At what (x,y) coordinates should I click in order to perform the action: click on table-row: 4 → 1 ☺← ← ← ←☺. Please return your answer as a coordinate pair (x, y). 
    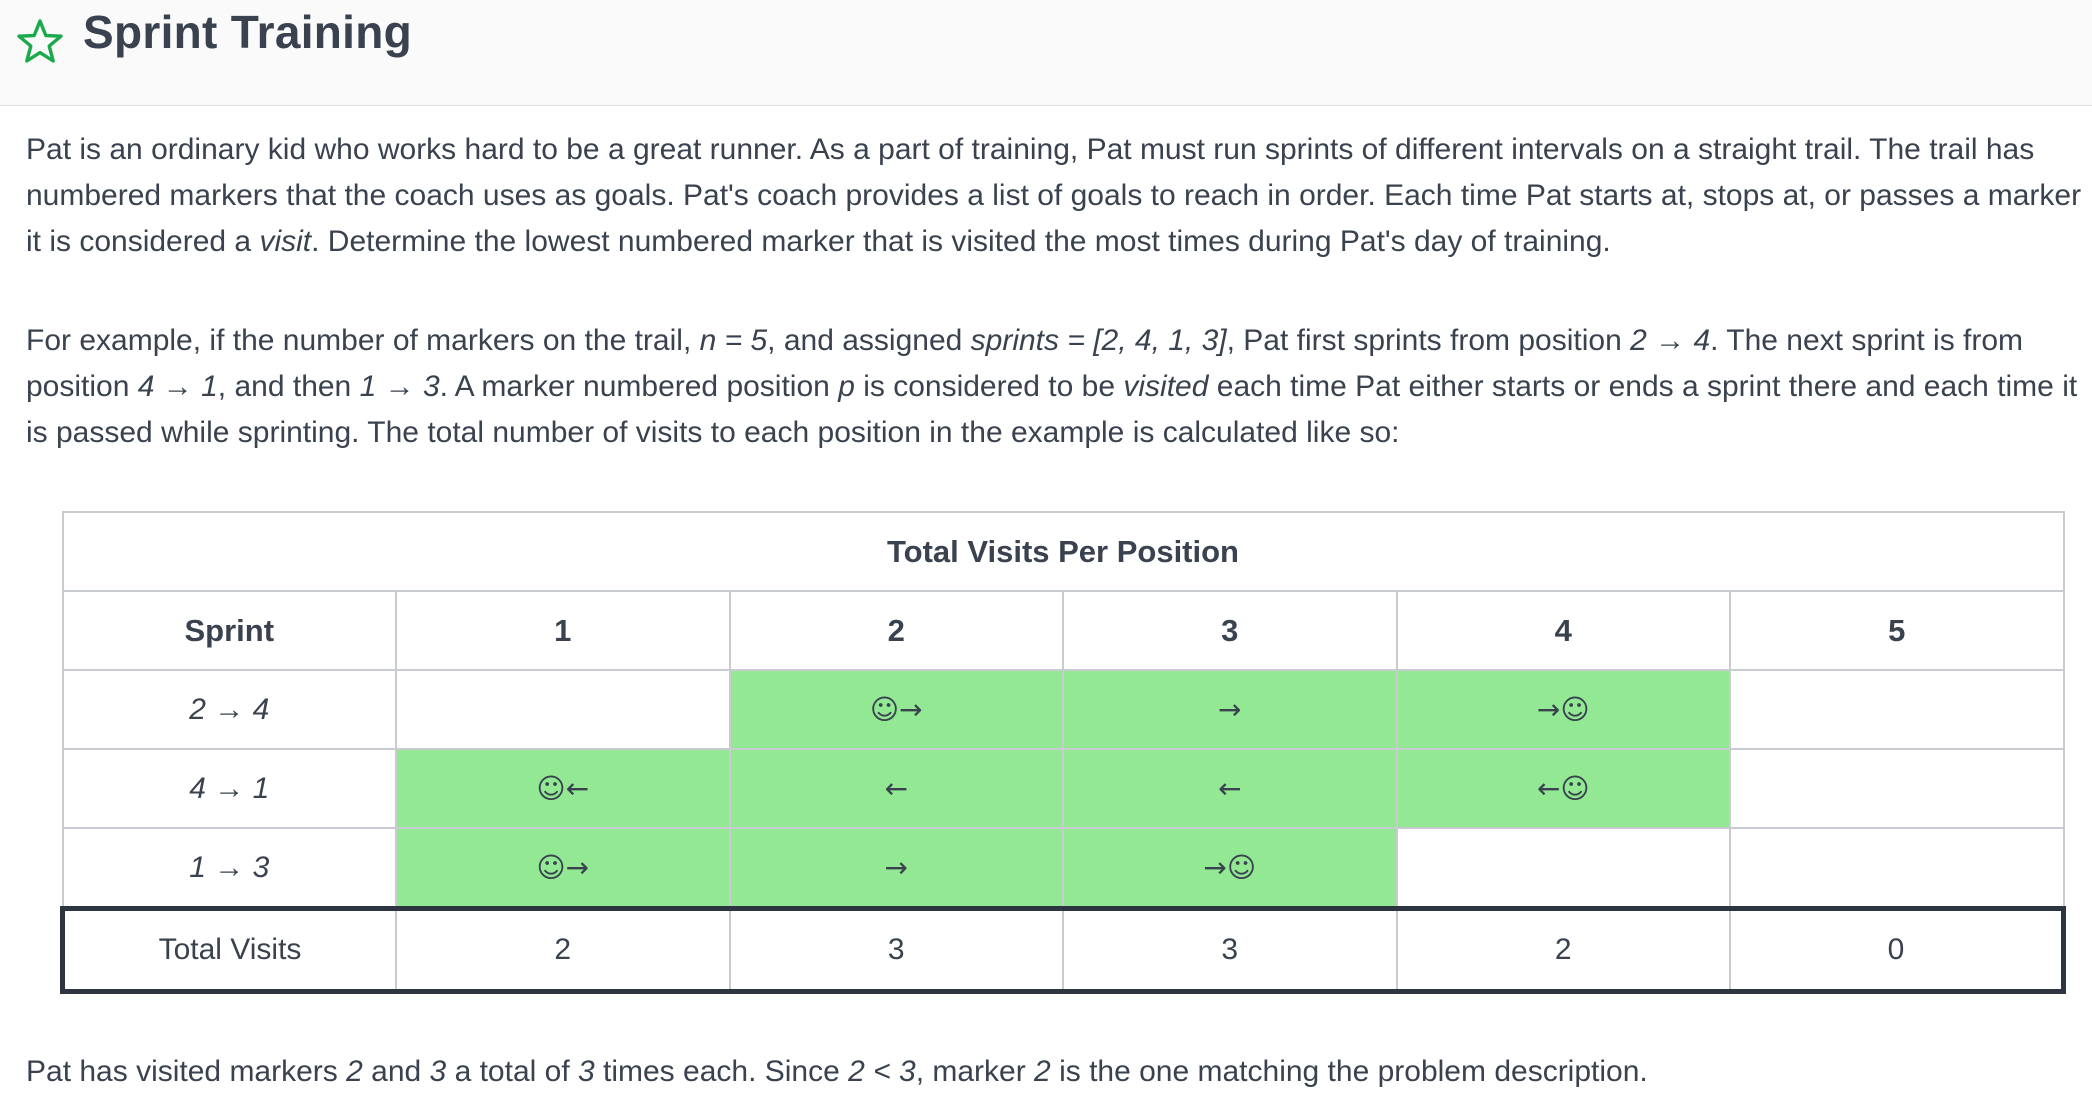
    Looking at the image, I should click on (1063, 788).